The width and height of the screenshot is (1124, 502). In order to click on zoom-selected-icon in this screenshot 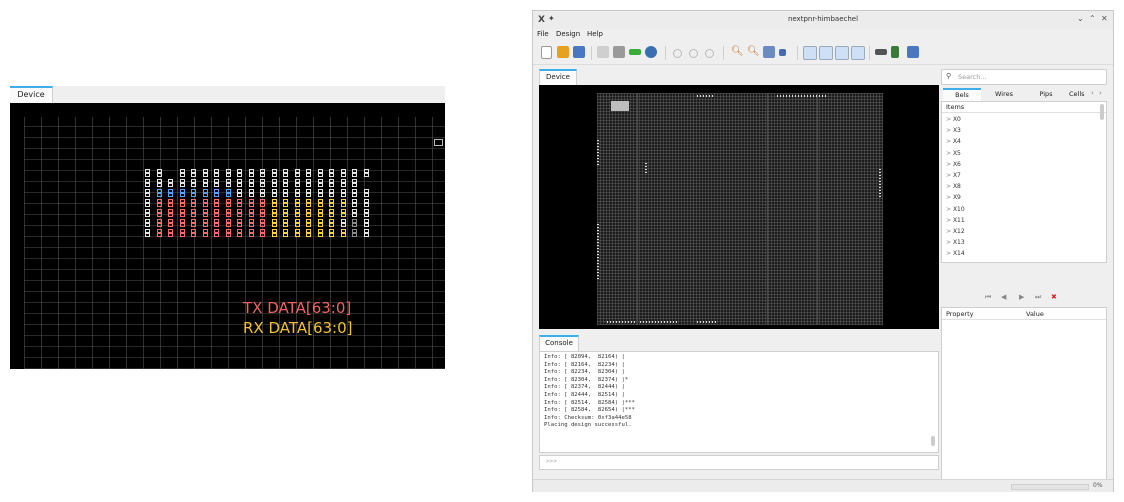, I will do `click(782, 52)`.